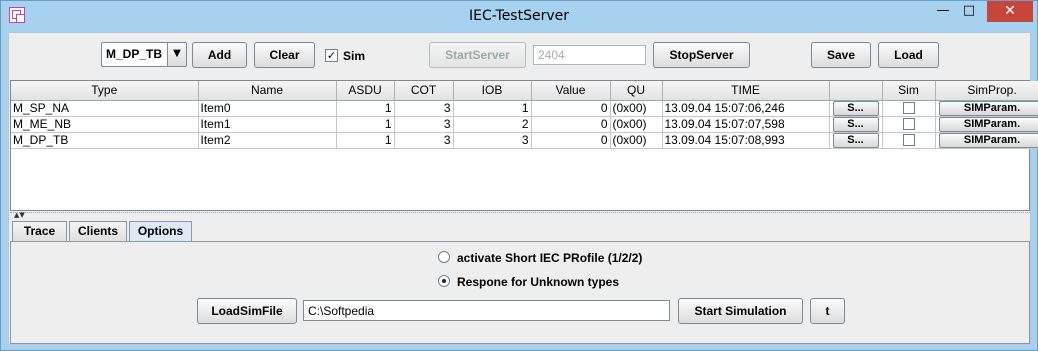 Image resolution: width=1038 pixels, height=351 pixels. Describe the element at coordinates (267, 91) in the screenshot. I see `column-header-name: Name` at that location.